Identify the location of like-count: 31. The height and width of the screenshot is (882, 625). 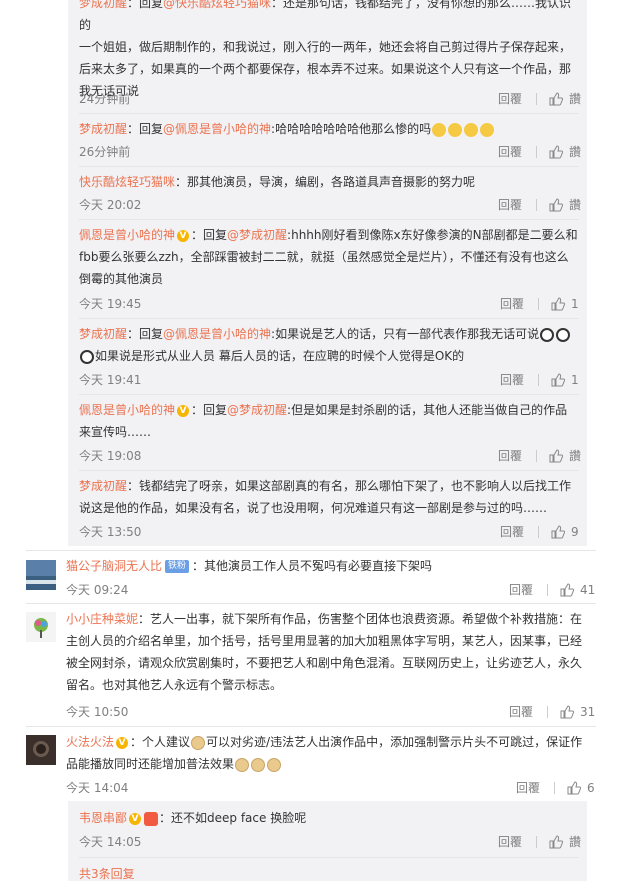
(587, 712).